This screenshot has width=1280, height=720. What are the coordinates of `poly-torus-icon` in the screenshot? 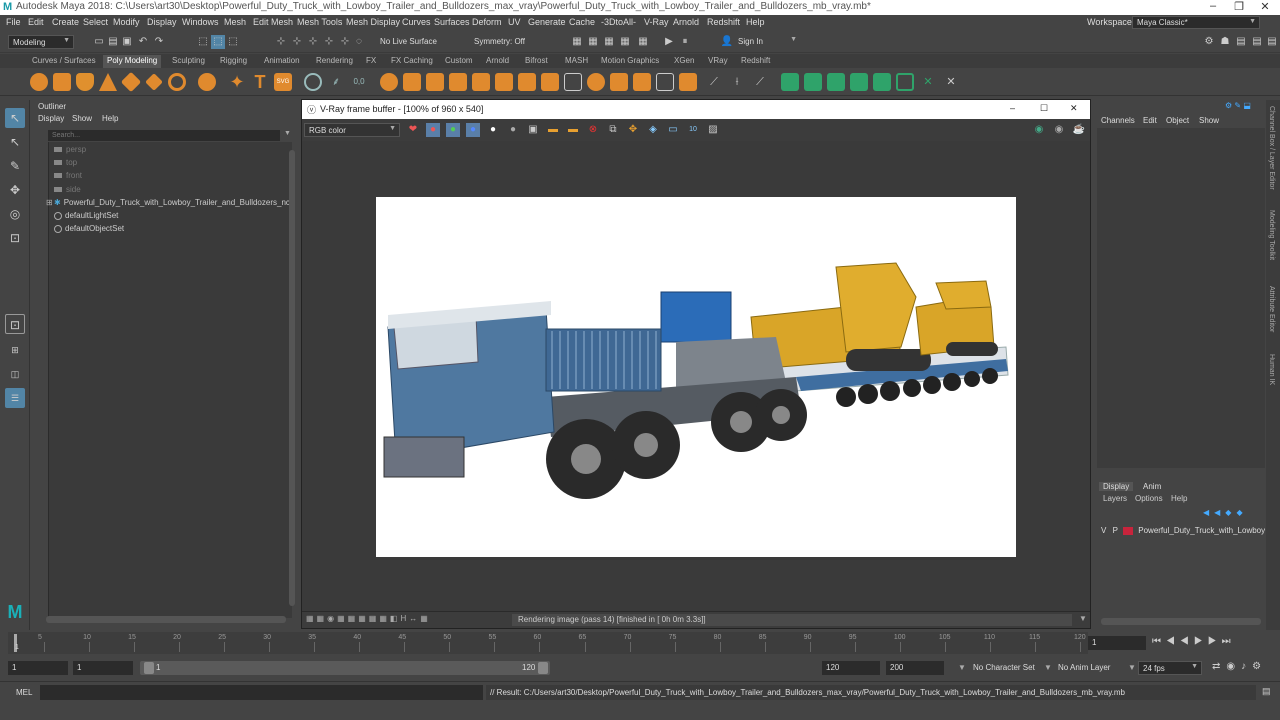 It's located at (131, 82).